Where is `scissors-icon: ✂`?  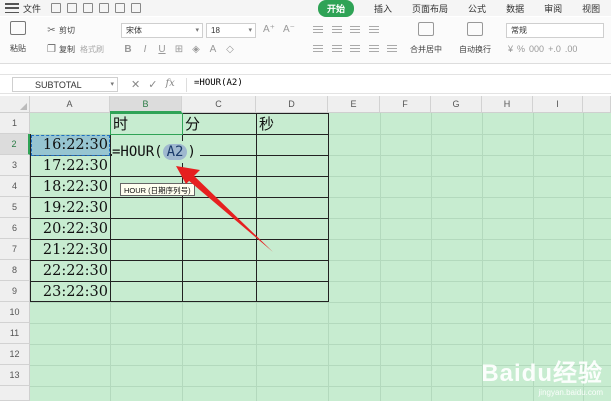 scissors-icon: ✂ is located at coordinates (51, 30).